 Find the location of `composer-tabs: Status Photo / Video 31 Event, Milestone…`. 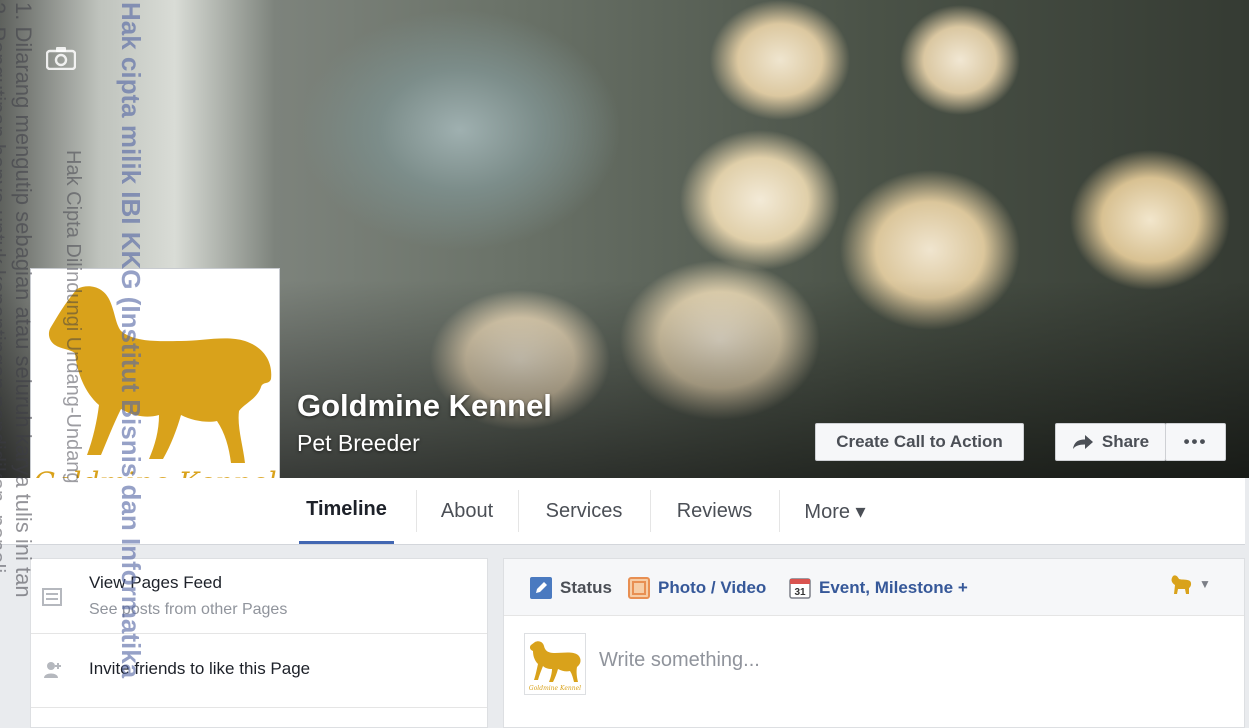

composer-tabs: Status Photo / Video 31 Event, Milestone… is located at coordinates (874, 587).